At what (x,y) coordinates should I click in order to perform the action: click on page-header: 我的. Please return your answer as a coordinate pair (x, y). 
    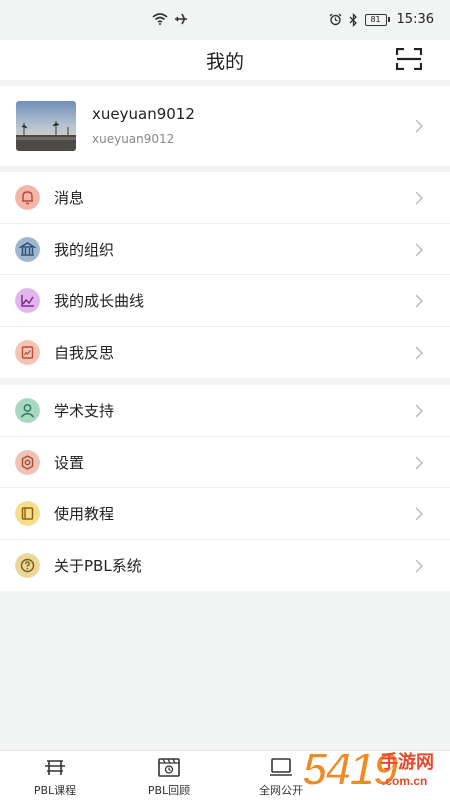
    Looking at the image, I should click on (225, 60).